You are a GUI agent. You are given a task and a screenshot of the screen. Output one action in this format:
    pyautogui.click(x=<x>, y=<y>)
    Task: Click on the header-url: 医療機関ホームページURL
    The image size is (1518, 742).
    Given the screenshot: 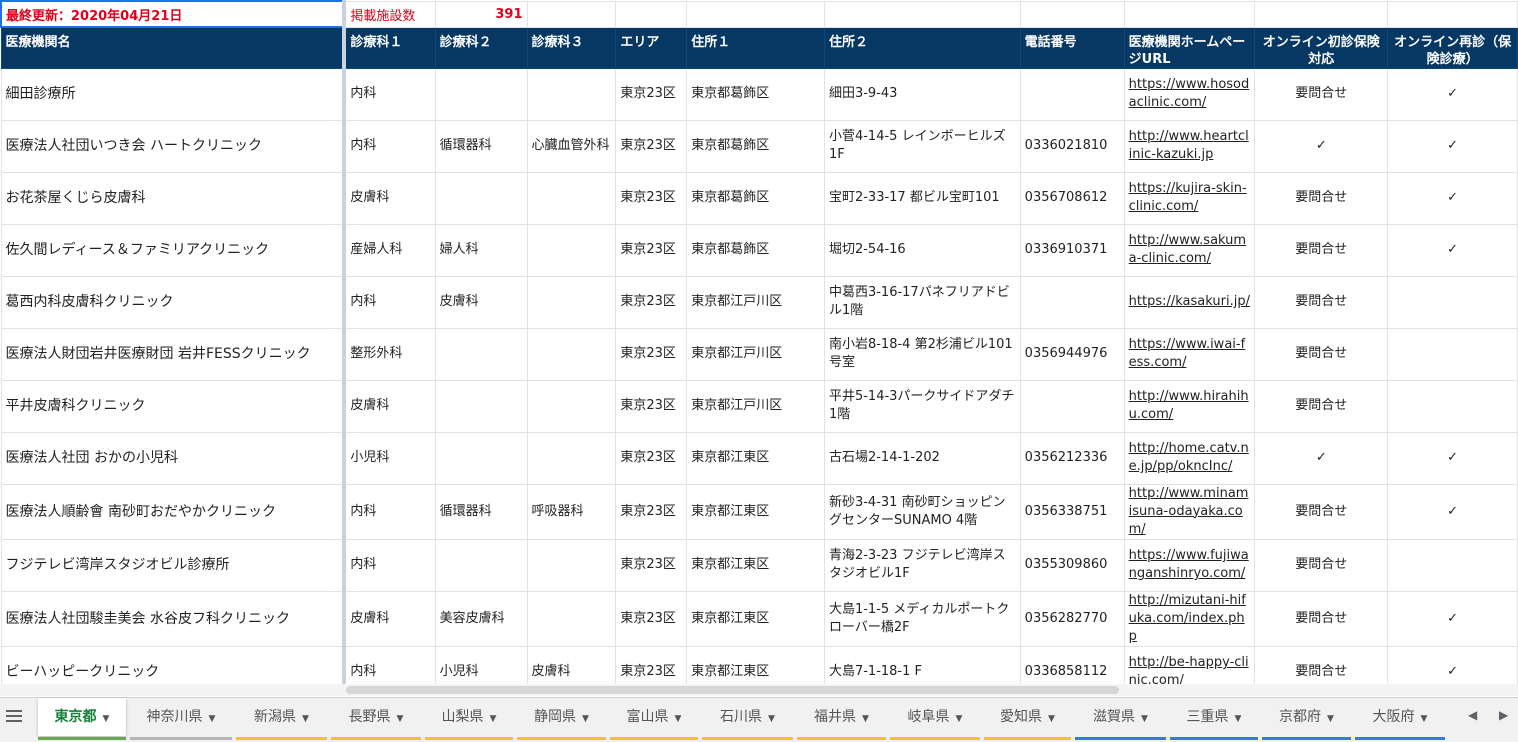 What is the action you would take?
    pyautogui.click(x=1189, y=47)
    